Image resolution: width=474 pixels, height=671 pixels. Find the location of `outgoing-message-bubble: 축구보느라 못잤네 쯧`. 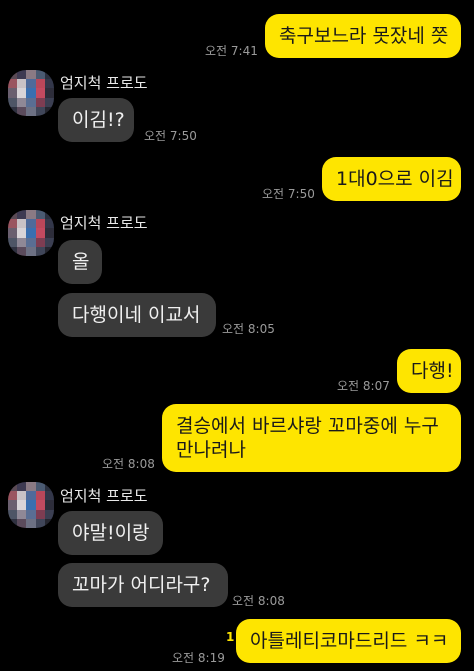

outgoing-message-bubble: 축구보느라 못잤네 쯧 is located at coordinates (363, 36).